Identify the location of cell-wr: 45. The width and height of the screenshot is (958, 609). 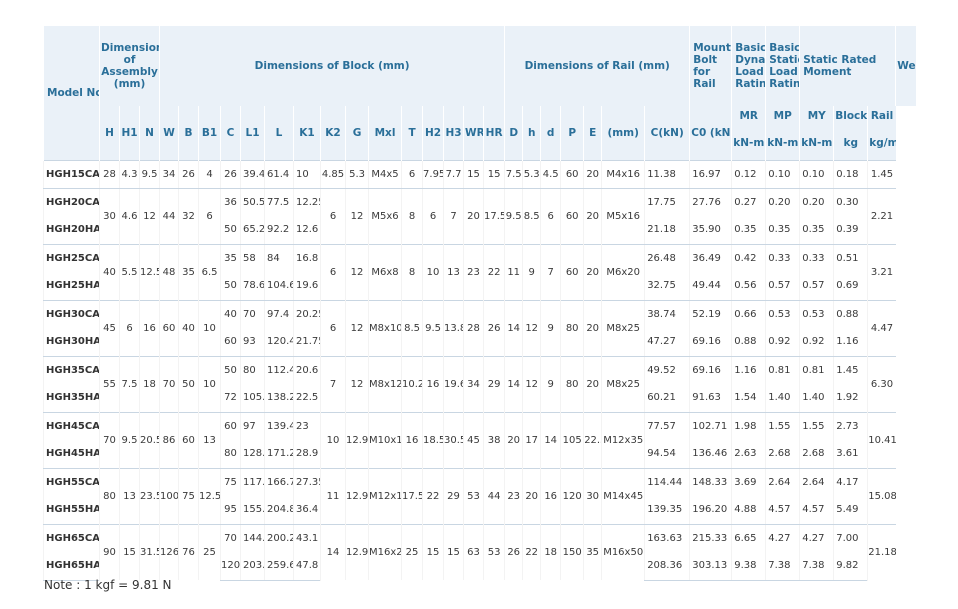
(473, 439).